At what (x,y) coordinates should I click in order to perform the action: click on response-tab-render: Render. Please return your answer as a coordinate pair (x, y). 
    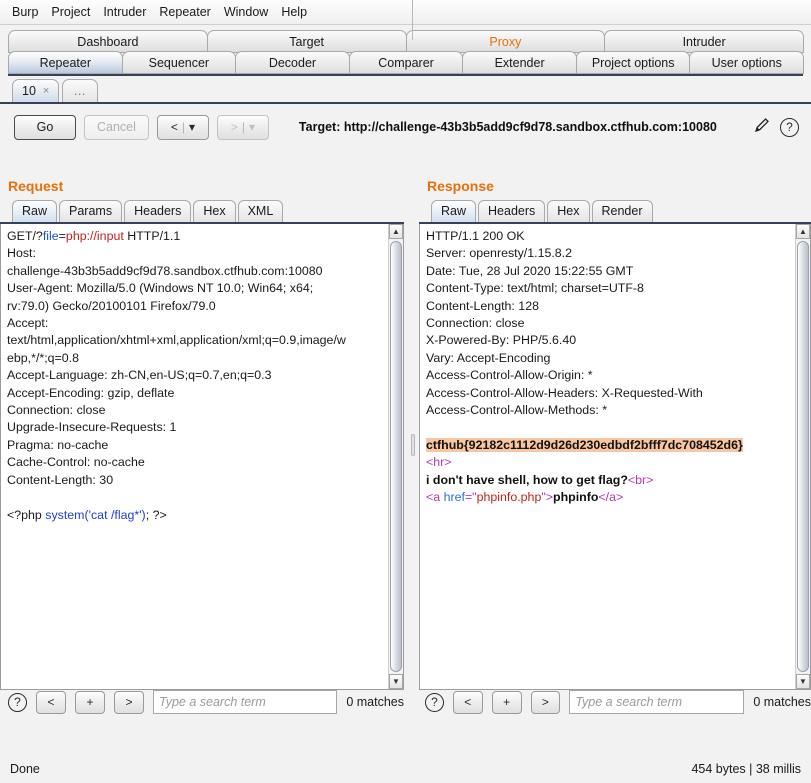
    Looking at the image, I should click on (622, 211).